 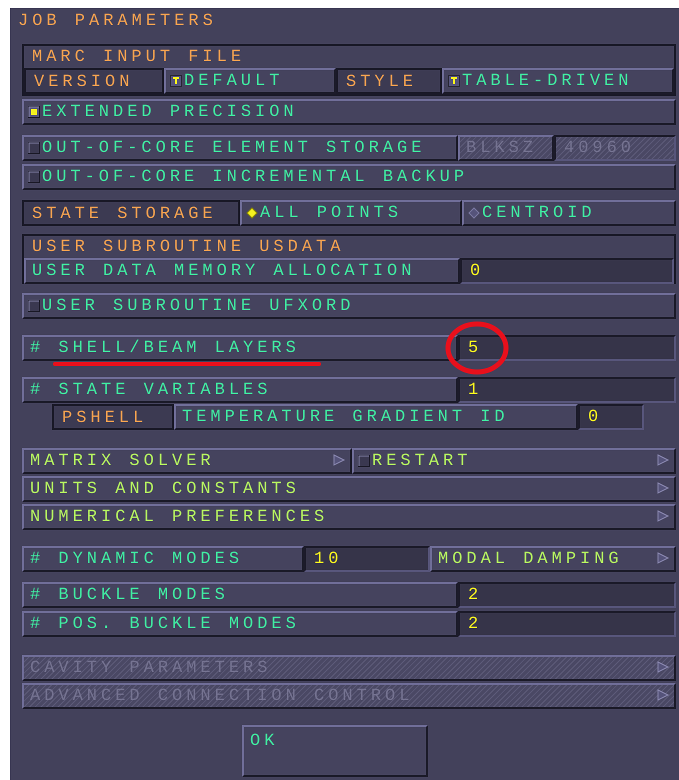 What do you see at coordinates (349, 517) in the screenshot?
I see `submenu-button: NUMERICAL PREFERENCES` at bounding box center [349, 517].